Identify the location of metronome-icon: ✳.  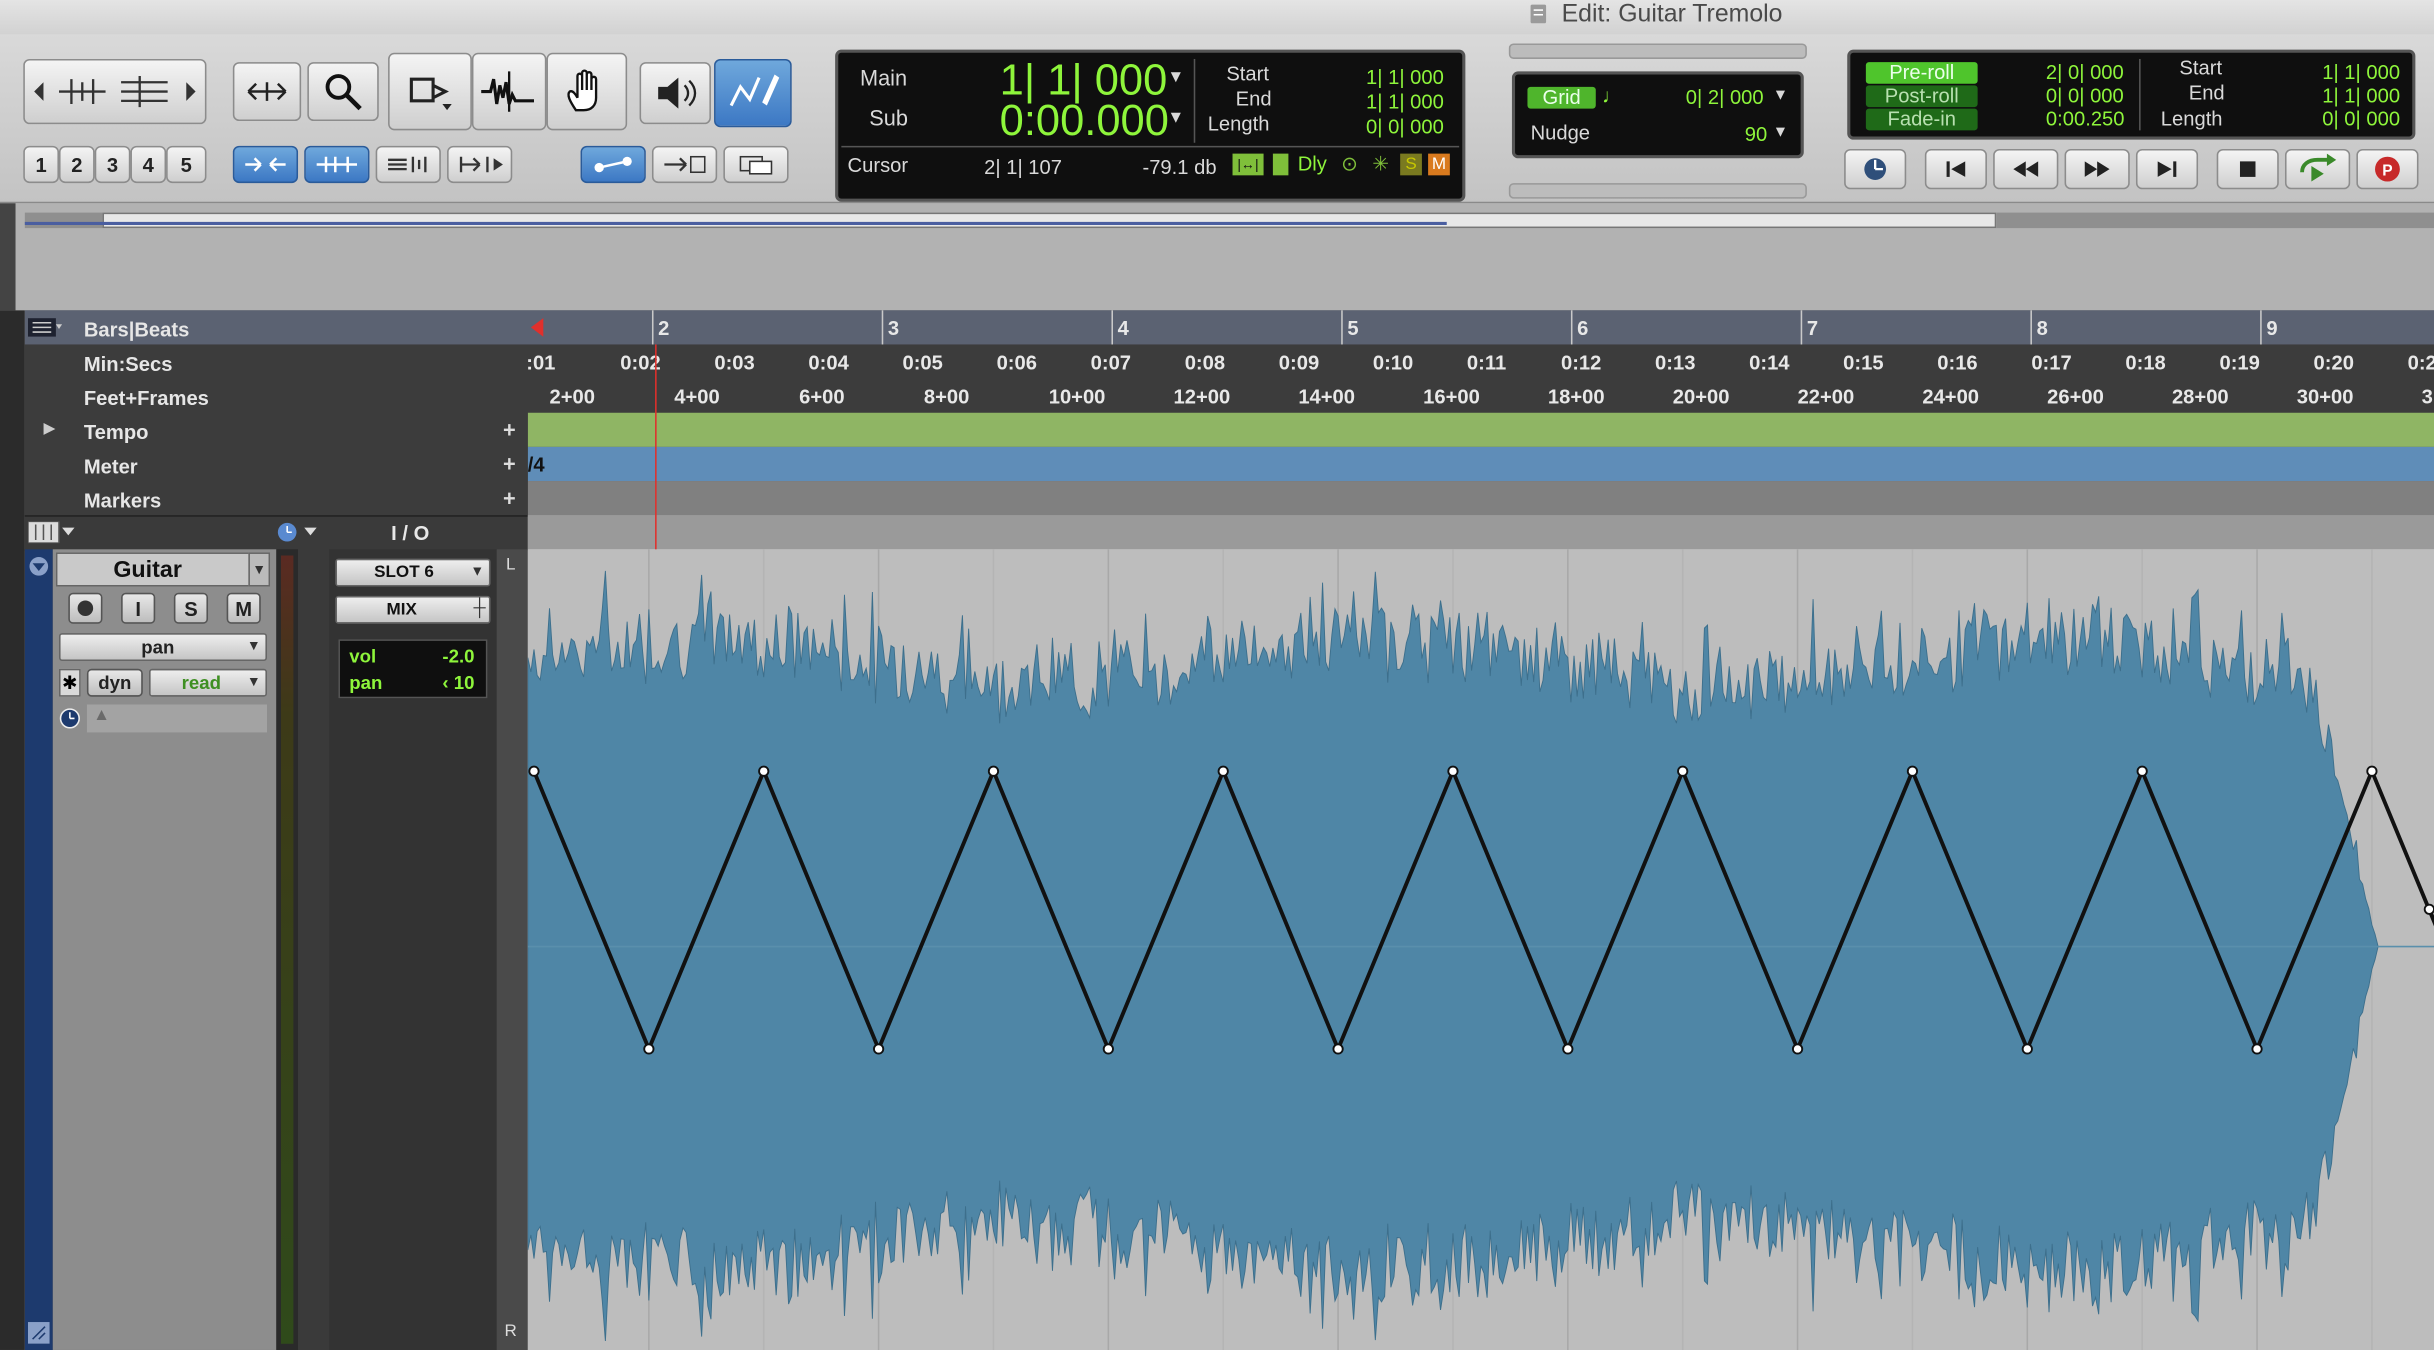
(1380, 164).